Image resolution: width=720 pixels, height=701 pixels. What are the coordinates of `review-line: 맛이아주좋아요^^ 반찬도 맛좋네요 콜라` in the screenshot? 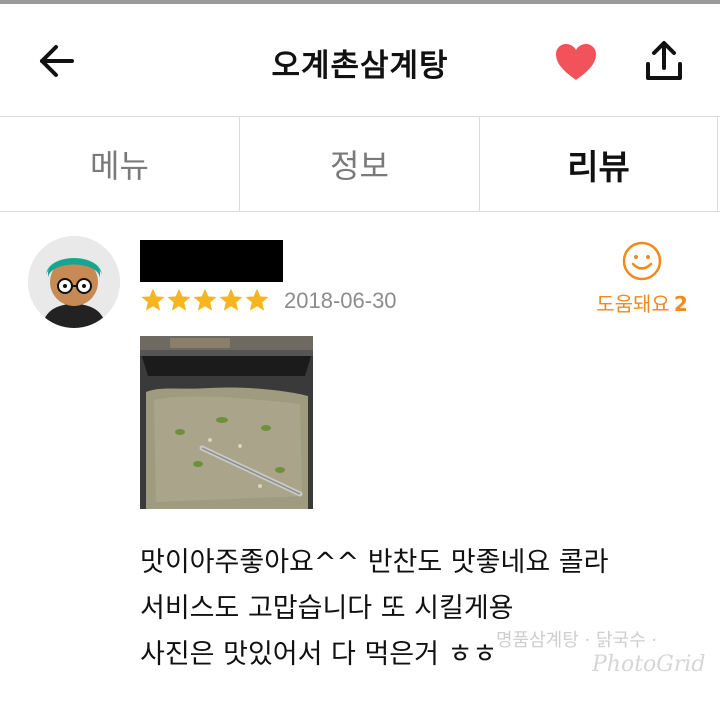 It's located at (374, 562).